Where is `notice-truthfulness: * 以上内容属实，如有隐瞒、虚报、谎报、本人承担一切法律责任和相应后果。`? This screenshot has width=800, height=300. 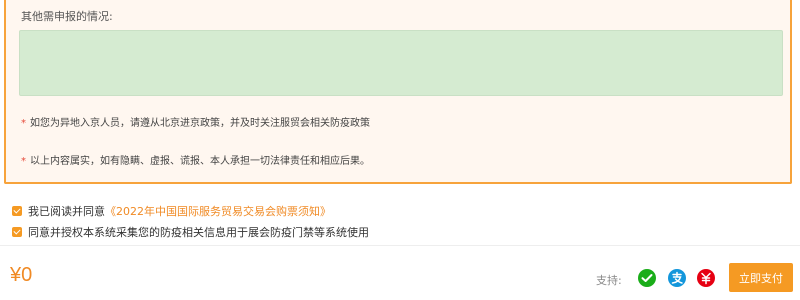
notice-truthfulness: * 以上内容属实，如有隐瞒、虚报、谎报、本人承担一切法律责任和相应后果。 is located at coordinates (195, 159).